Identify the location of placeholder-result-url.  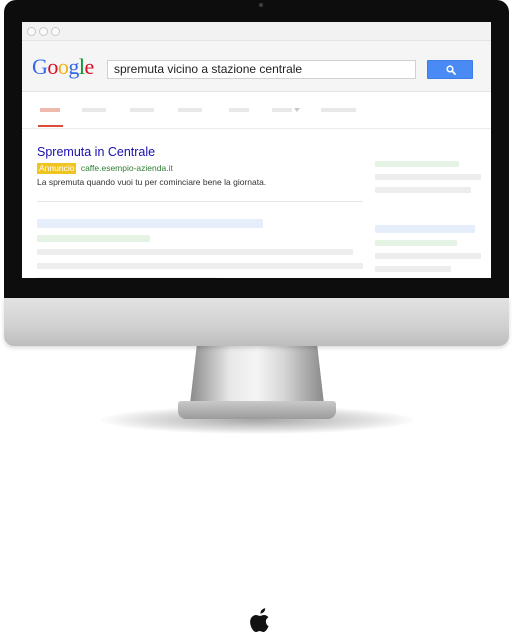
(93, 238).